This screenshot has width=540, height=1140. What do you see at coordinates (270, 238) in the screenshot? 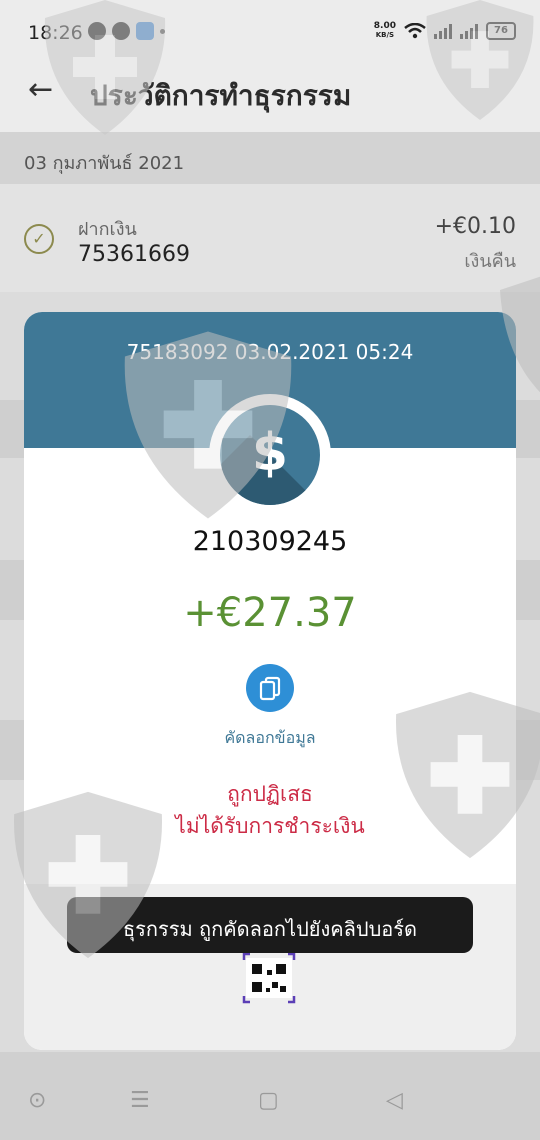
I see `list-item: ✓ ฝากเงิน 75361669 +€0.10 เงินคืน` at bounding box center [270, 238].